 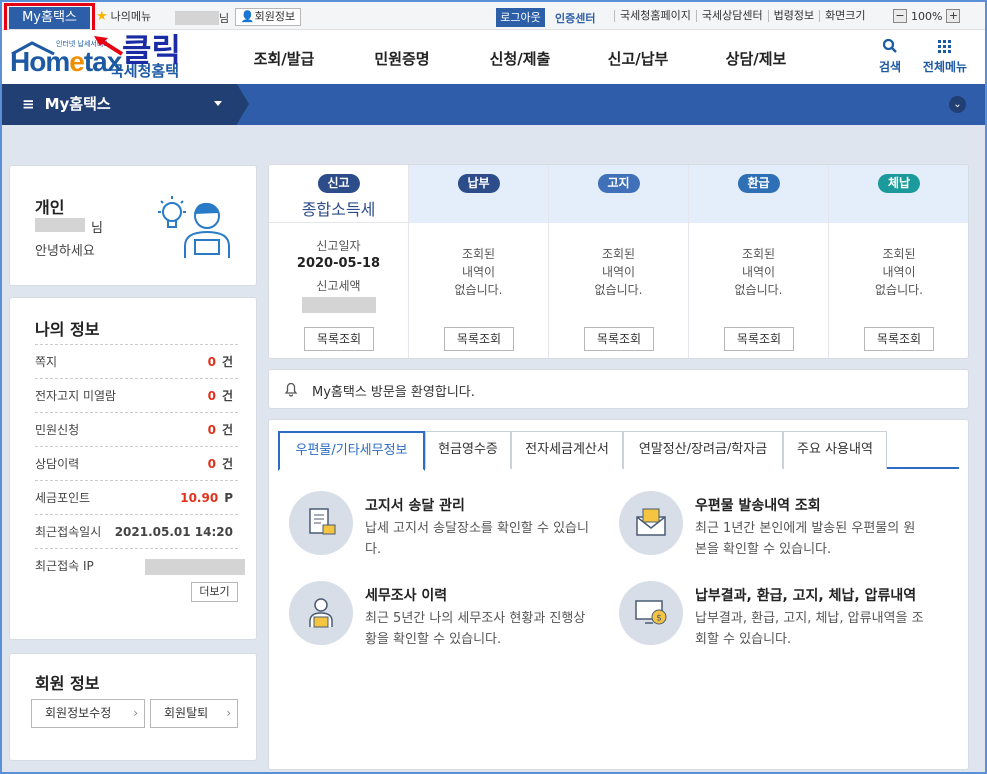 I want to click on my-hometax-bar: ≡ My홈택스 ⌄, so click(x=493, y=104).